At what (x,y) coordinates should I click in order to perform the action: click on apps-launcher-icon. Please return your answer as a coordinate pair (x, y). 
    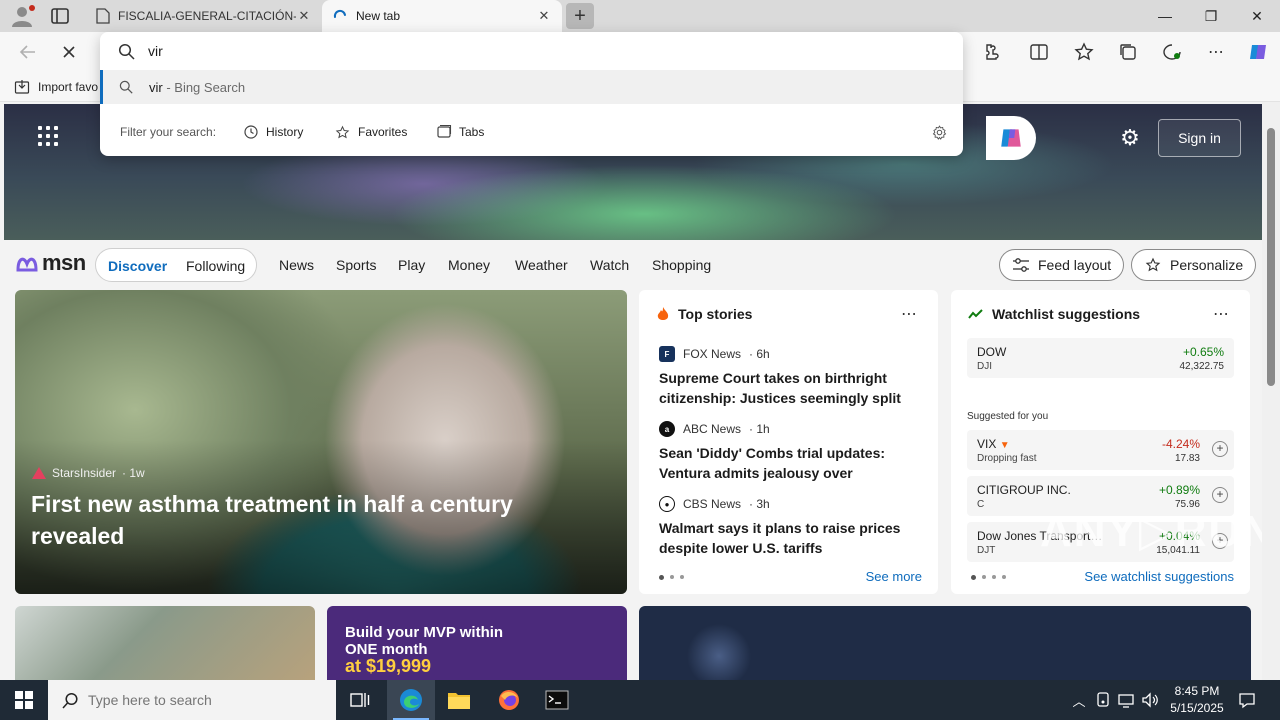
    Looking at the image, I should click on (48, 136).